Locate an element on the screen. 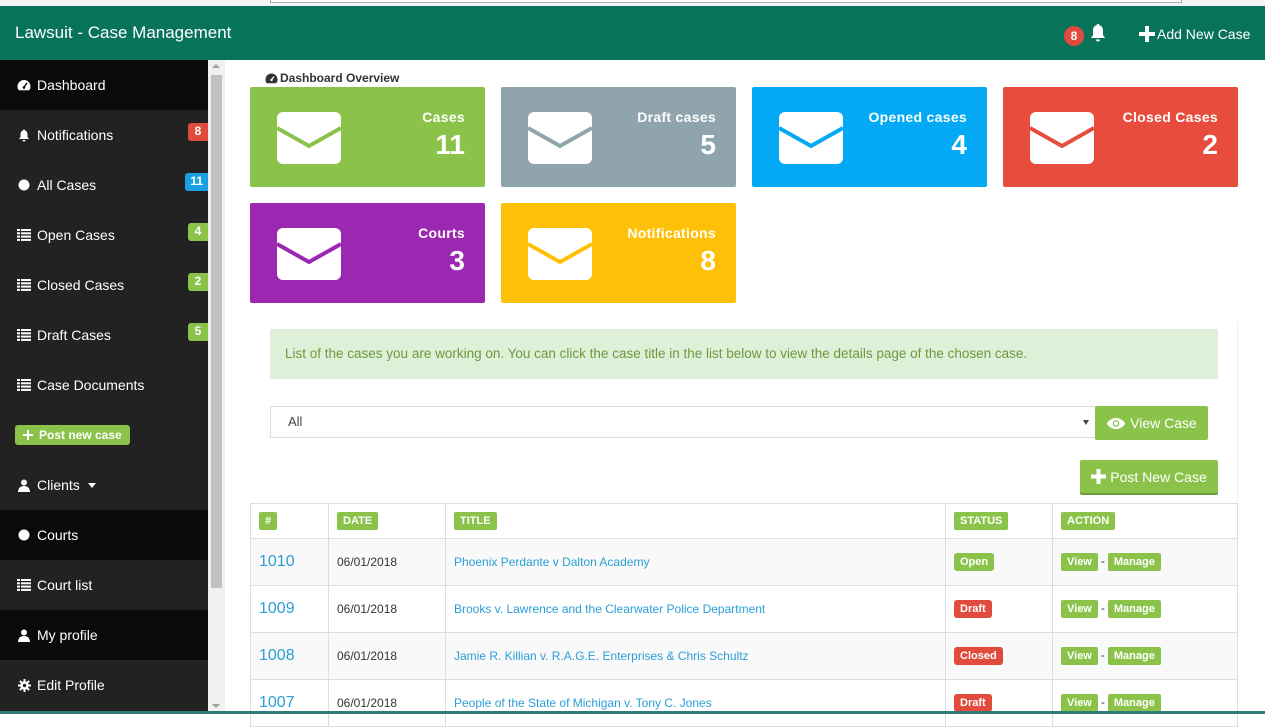 This screenshot has width=1265, height=727. sidebar-item-closed-cases: Closed Cases 2 is located at coordinates (104, 285).